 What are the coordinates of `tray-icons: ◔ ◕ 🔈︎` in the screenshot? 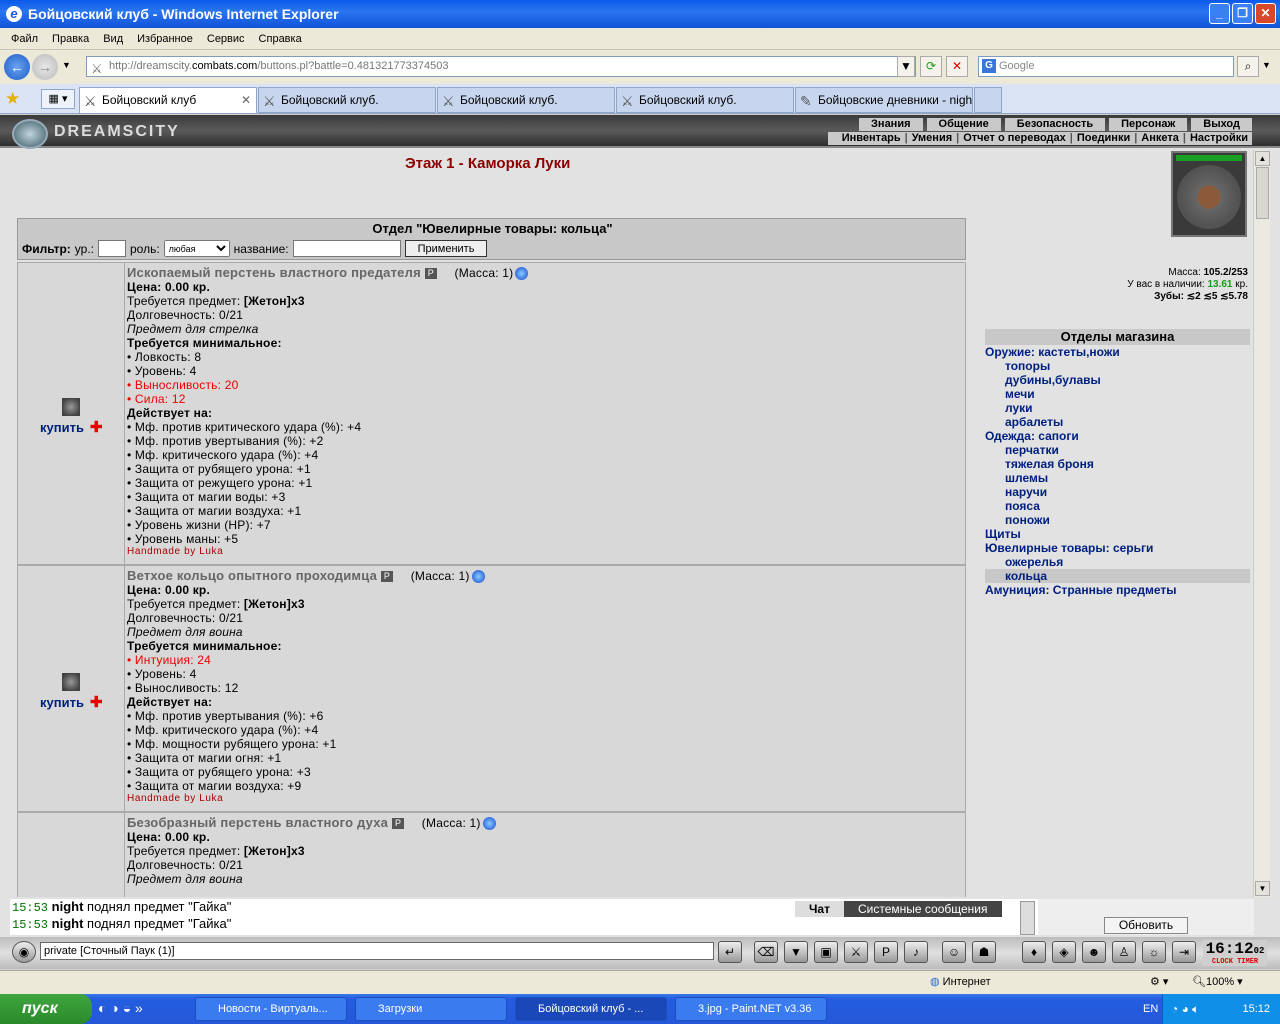 It's located at (1185, 1009).